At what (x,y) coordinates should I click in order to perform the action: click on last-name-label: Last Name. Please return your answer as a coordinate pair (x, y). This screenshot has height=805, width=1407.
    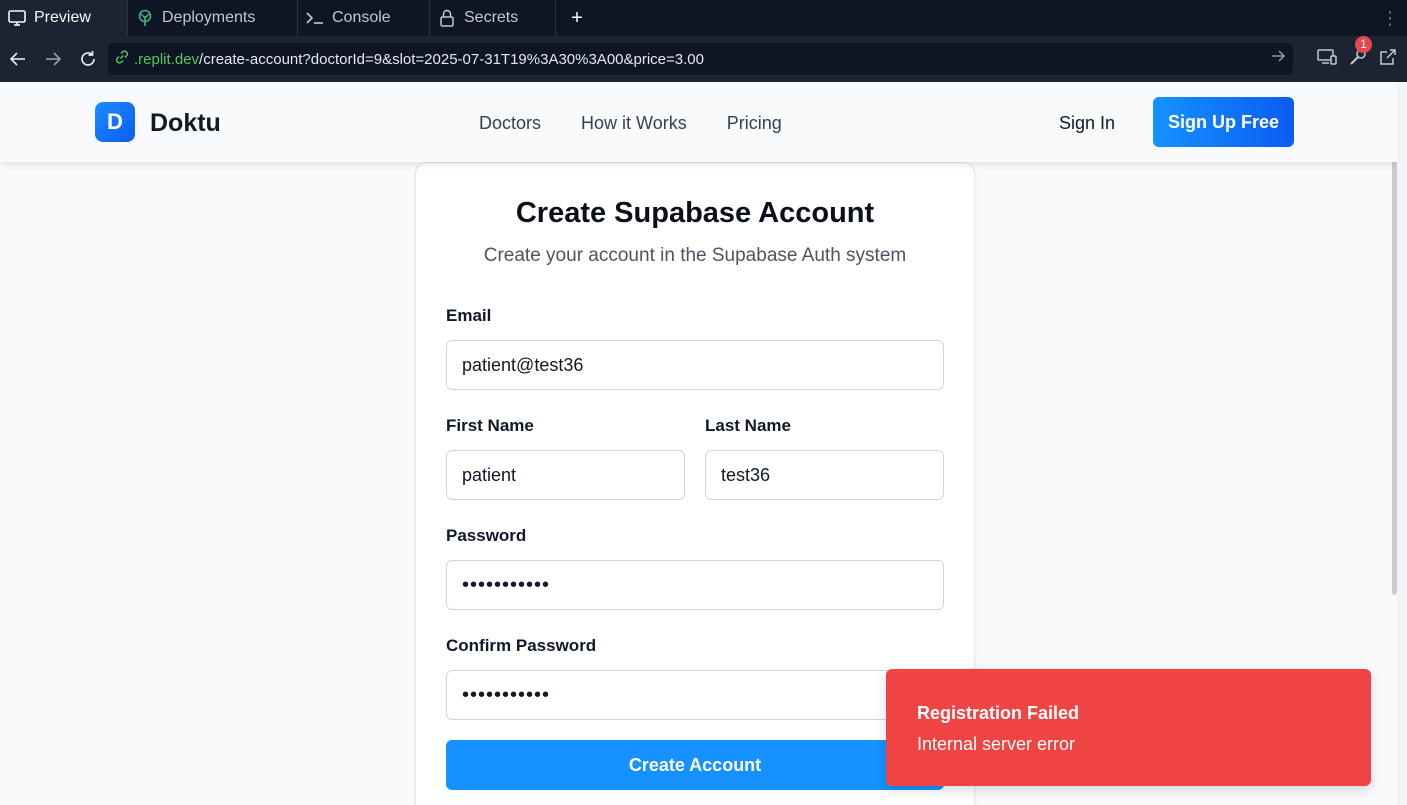
    Looking at the image, I should click on (748, 425).